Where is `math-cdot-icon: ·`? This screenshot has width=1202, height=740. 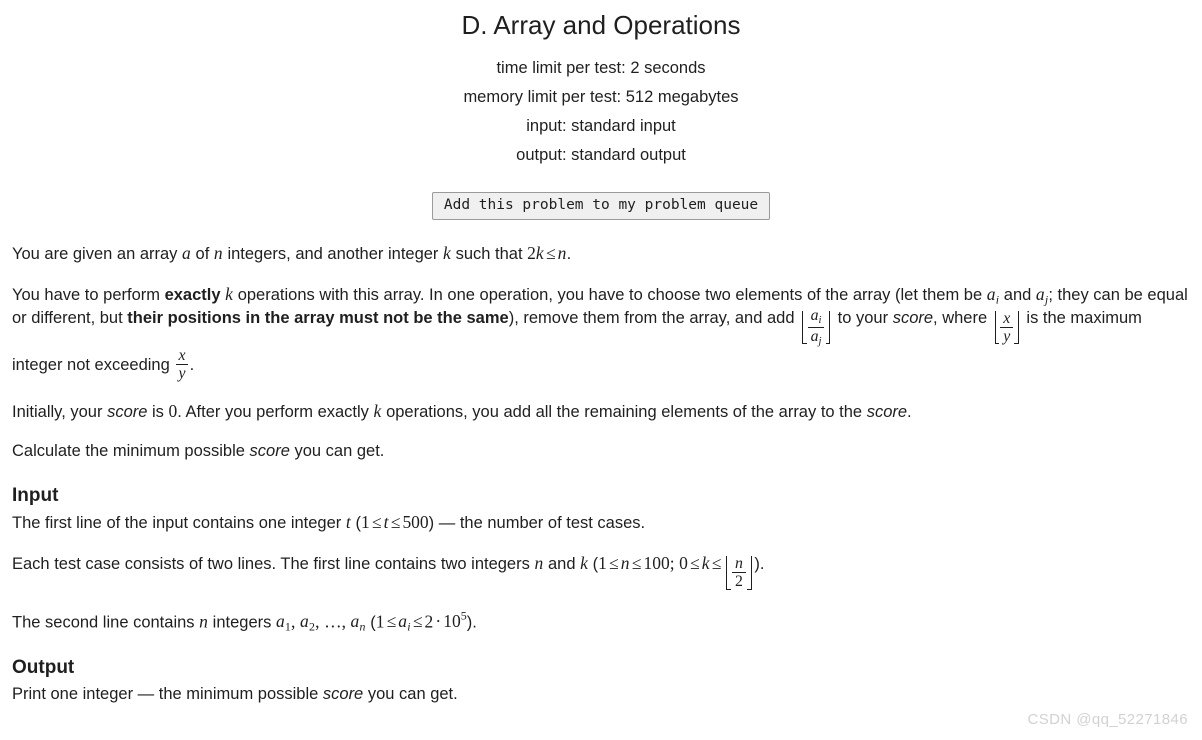 math-cdot-icon: · is located at coordinates (438, 620).